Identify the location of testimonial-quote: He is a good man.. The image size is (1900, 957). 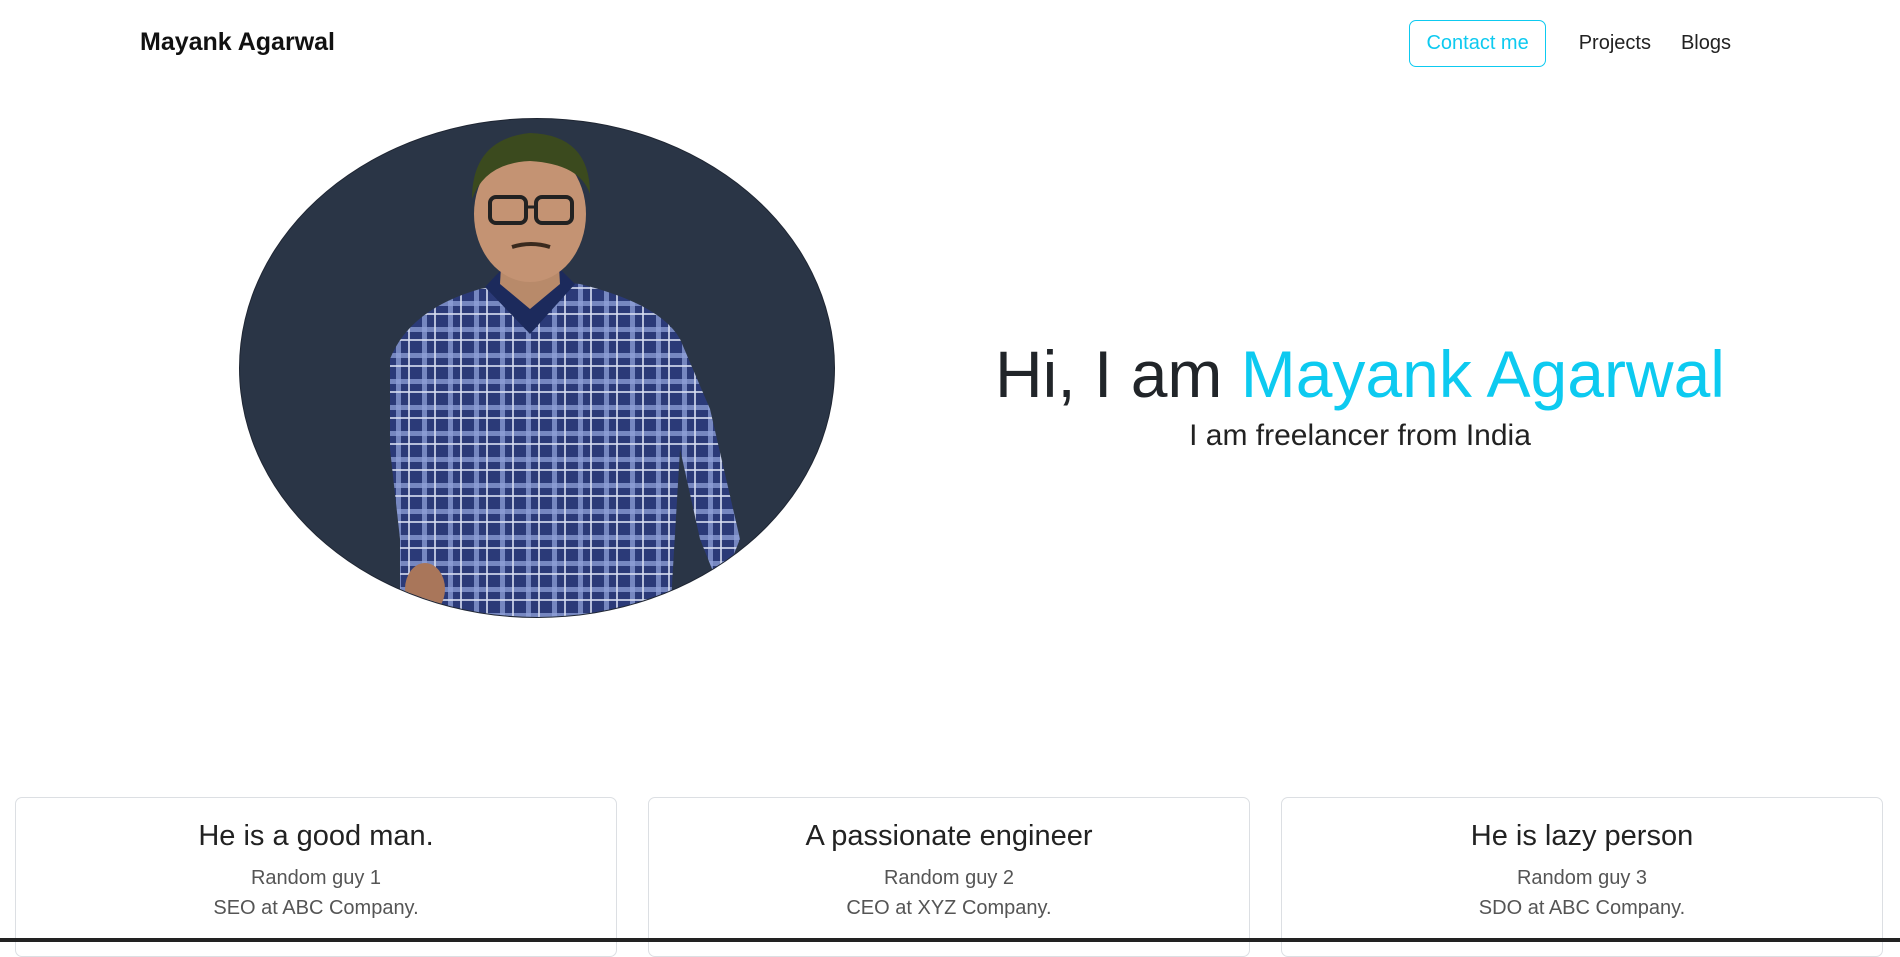
(316, 836).